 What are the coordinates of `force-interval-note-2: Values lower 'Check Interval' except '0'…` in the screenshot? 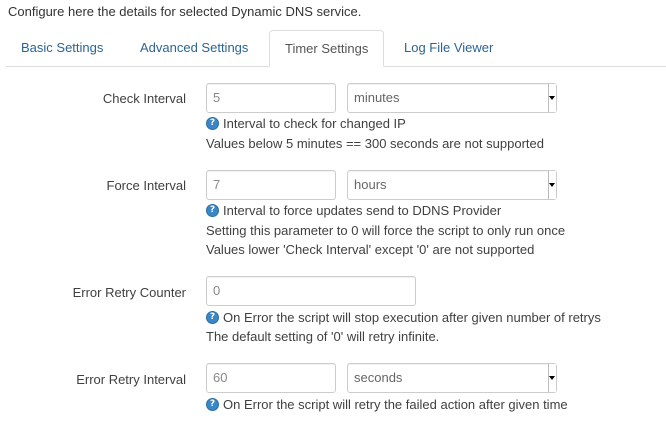 It's located at (370, 249).